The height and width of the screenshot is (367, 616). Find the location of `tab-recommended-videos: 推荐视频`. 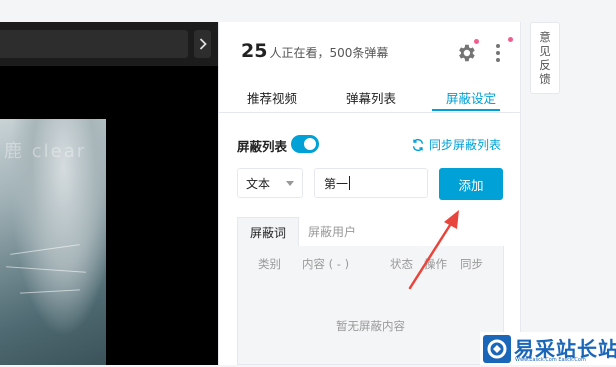

tab-recommended-videos: 推荐视频 is located at coordinates (272, 97).